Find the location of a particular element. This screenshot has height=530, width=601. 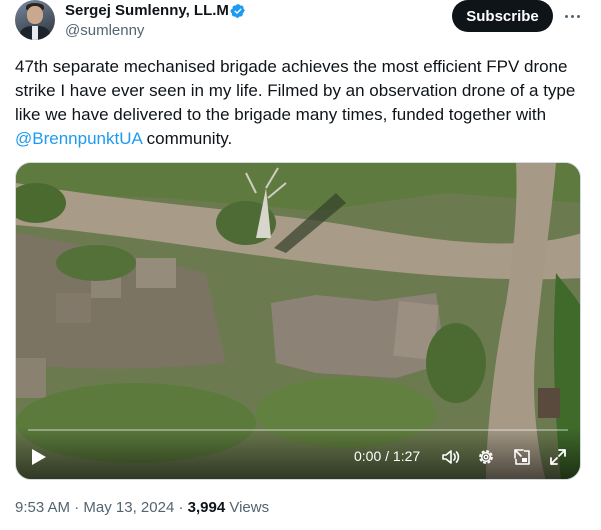

author-handle: @sumlenny is located at coordinates (104, 31).